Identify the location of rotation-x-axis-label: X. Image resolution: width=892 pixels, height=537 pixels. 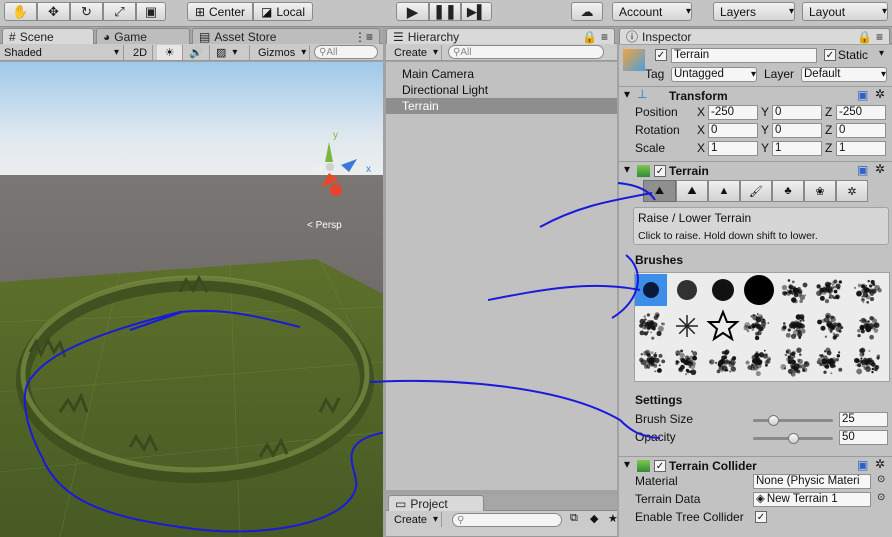
(701, 130).